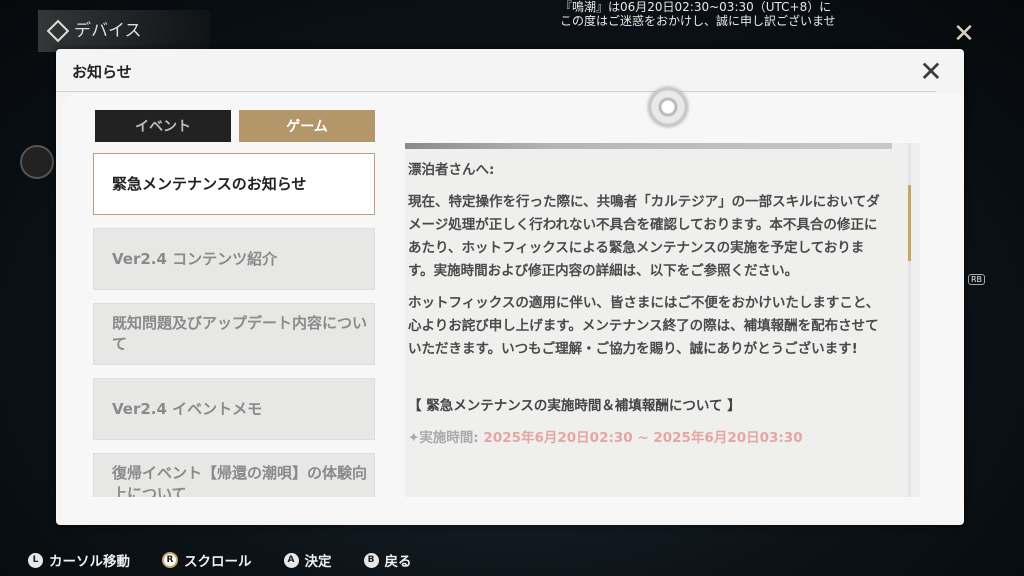 Image resolution: width=1024 pixels, height=576 pixels. What do you see at coordinates (170, 560) in the screenshot?
I see `r-stick-icon: R` at bounding box center [170, 560].